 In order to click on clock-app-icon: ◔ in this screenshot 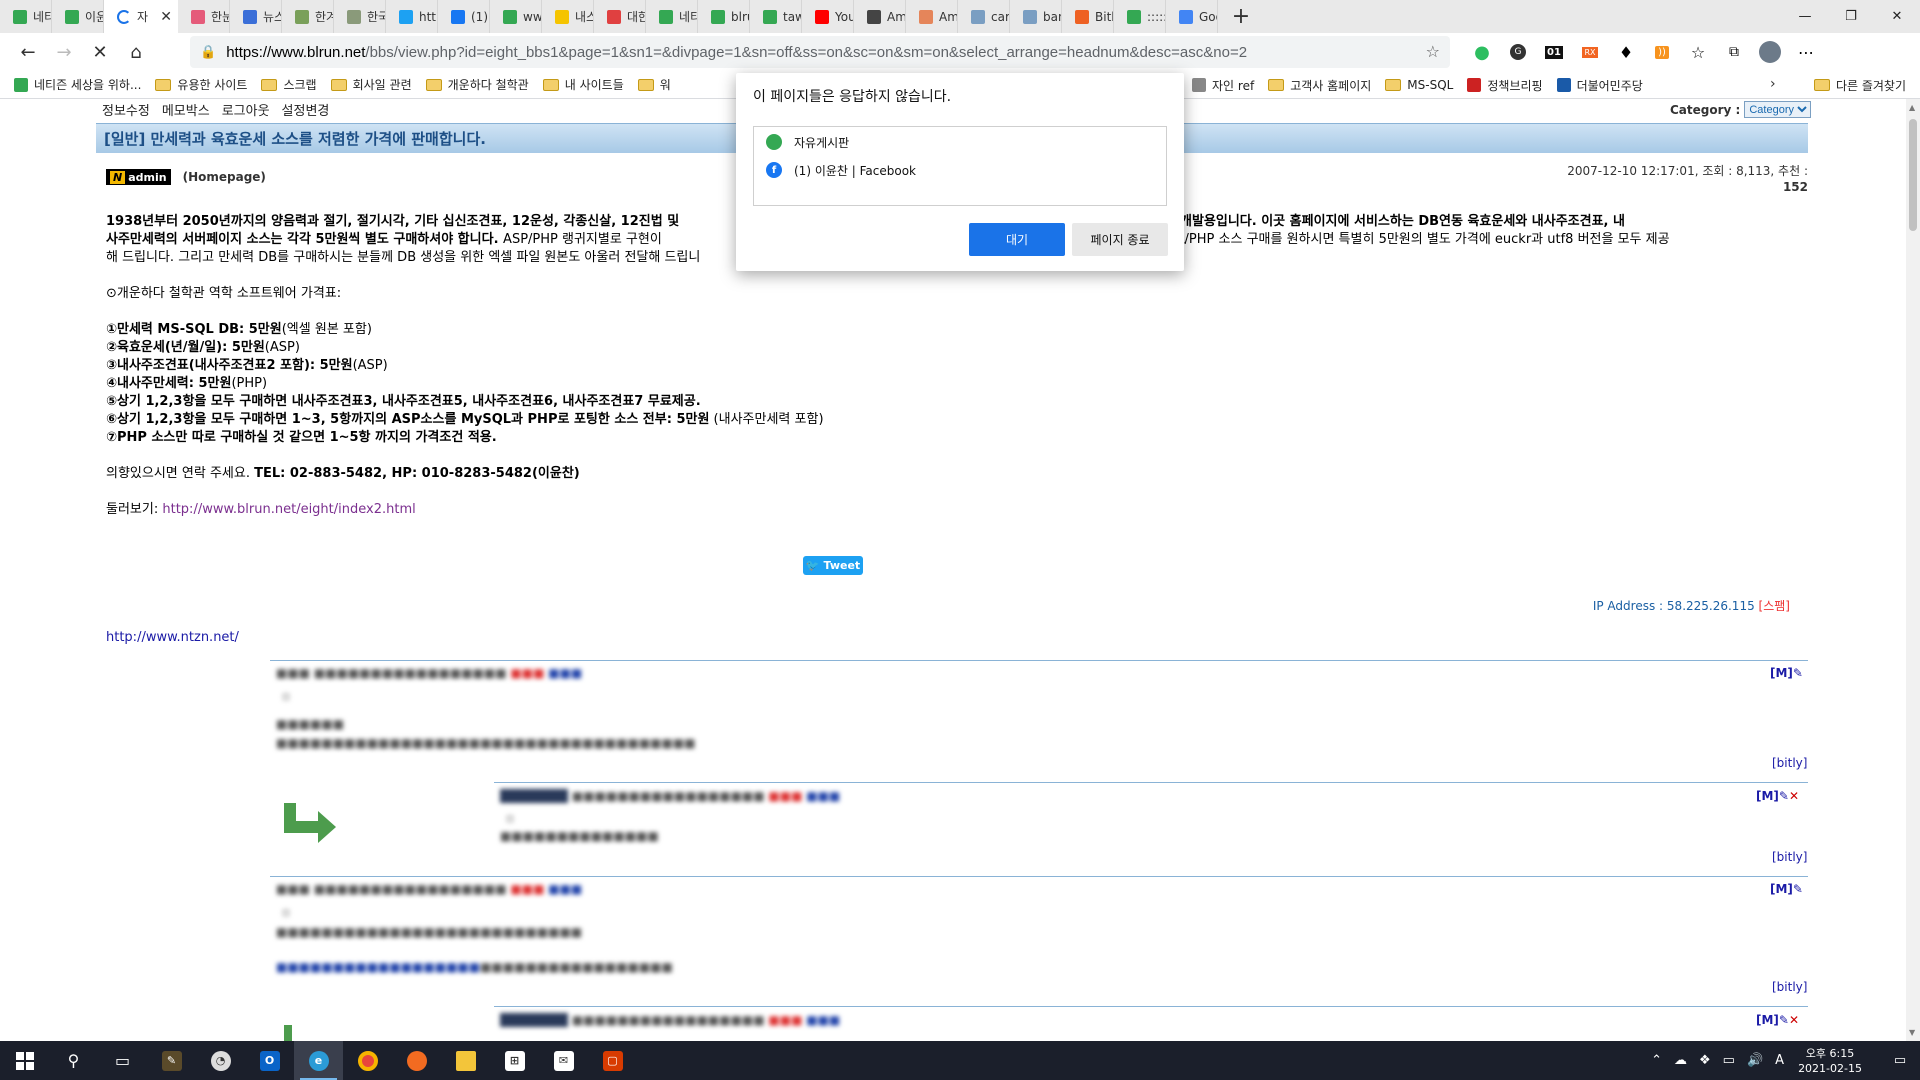, I will do `click(220, 1060)`.